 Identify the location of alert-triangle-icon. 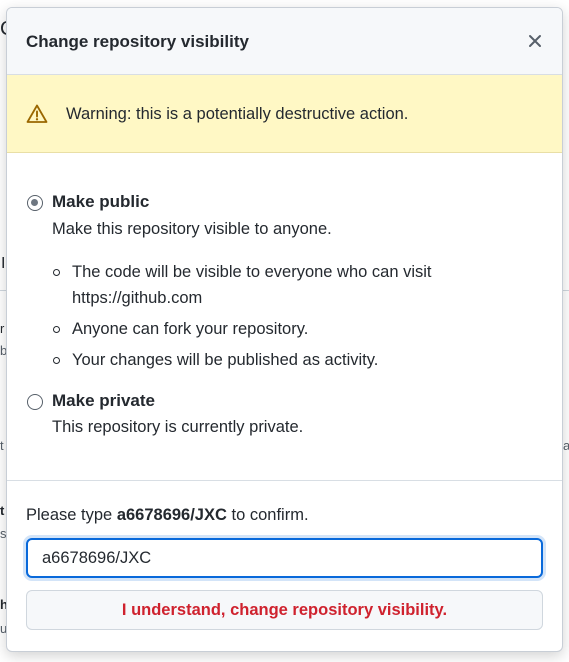
(37, 113).